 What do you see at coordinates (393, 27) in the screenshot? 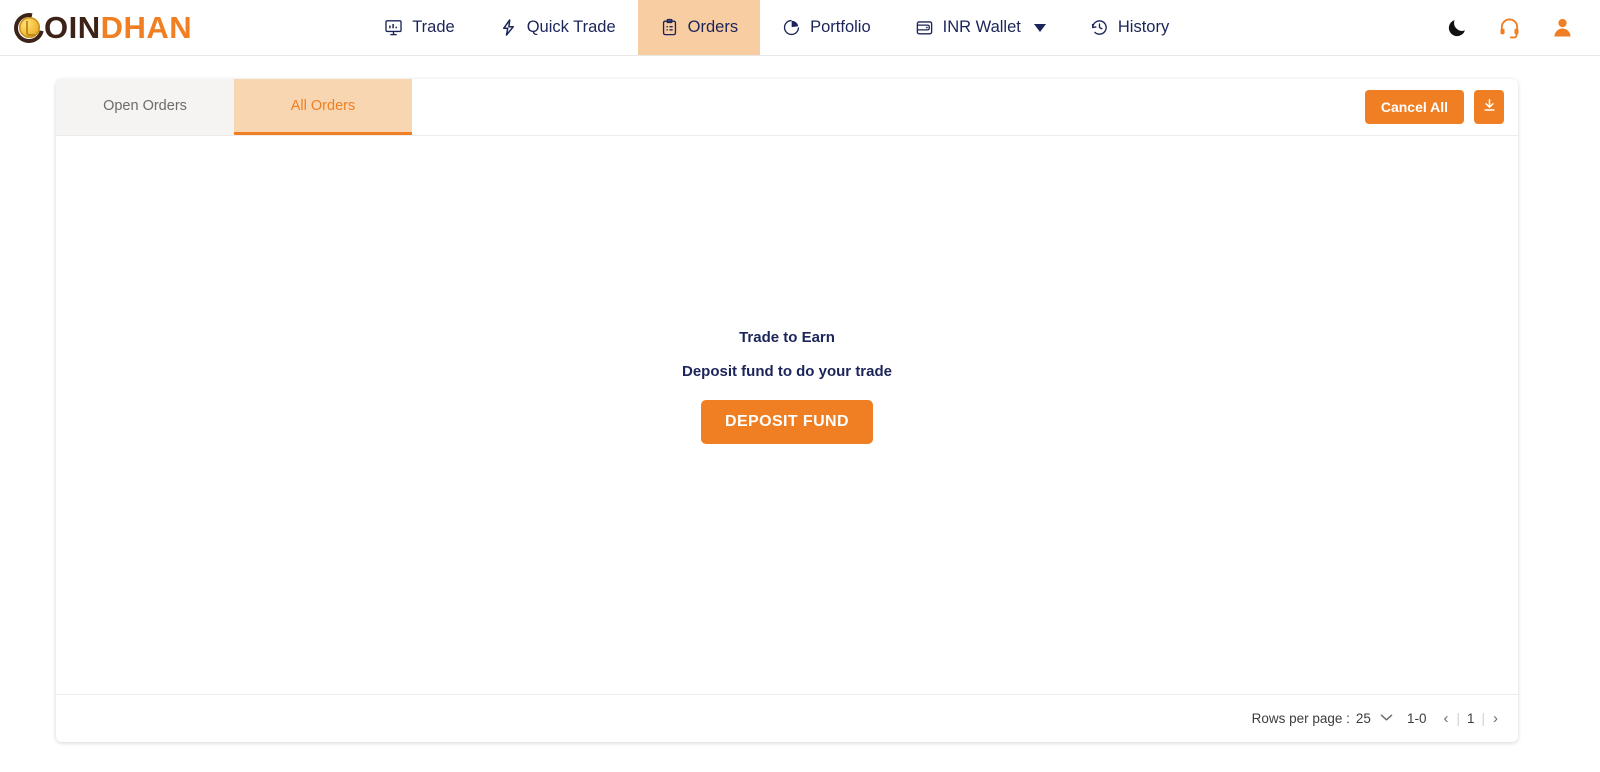
I see `monitor-chart-icon` at bounding box center [393, 27].